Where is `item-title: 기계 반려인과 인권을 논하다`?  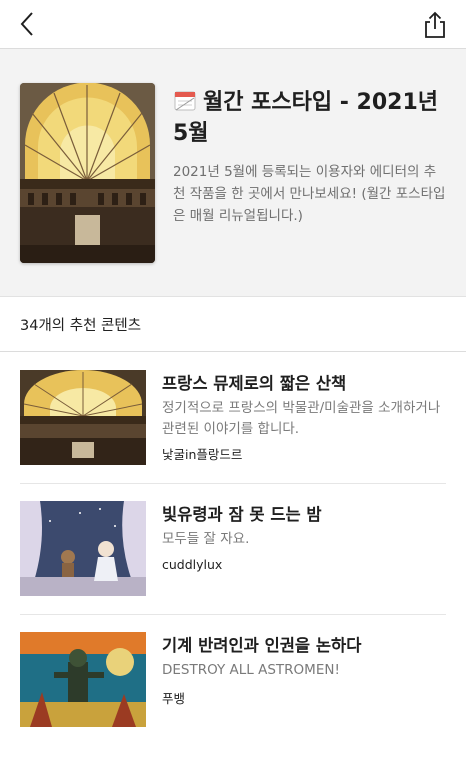 item-title: 기계 반려인과 인권을 논하다 is located at coordinates (261, 644).